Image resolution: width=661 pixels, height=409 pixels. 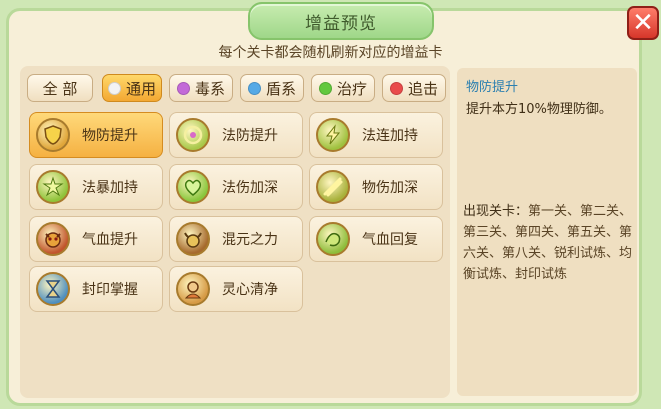 I want to click on subtitle: 每个关卡都会随机刷新对应的增益卡, so click(x=330, y=53).